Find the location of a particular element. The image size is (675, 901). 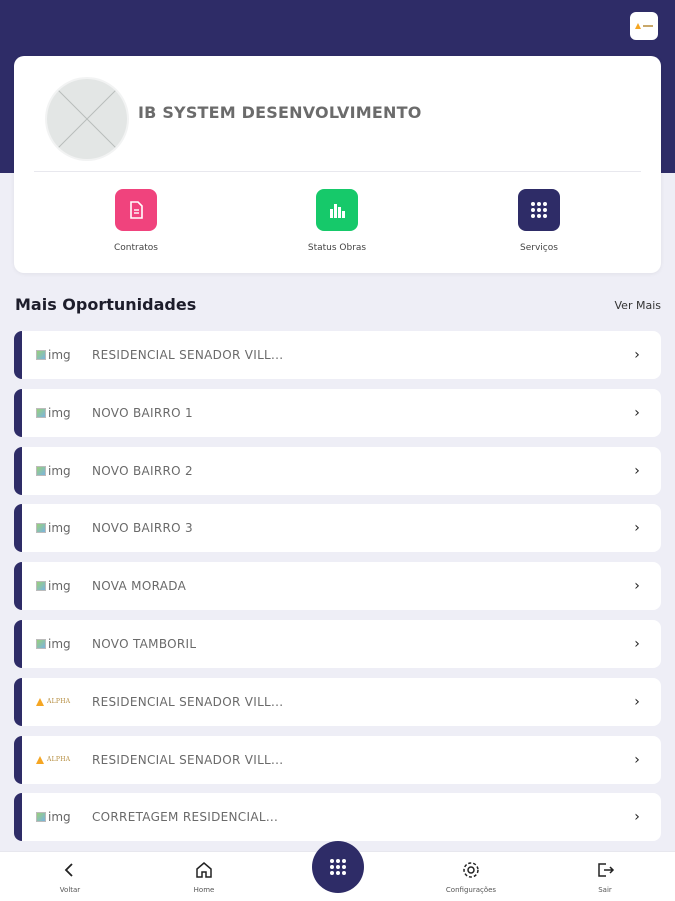

list-item: img CORRETAGEM RESIDENCIAL... › is located at coordinates (337, 817).